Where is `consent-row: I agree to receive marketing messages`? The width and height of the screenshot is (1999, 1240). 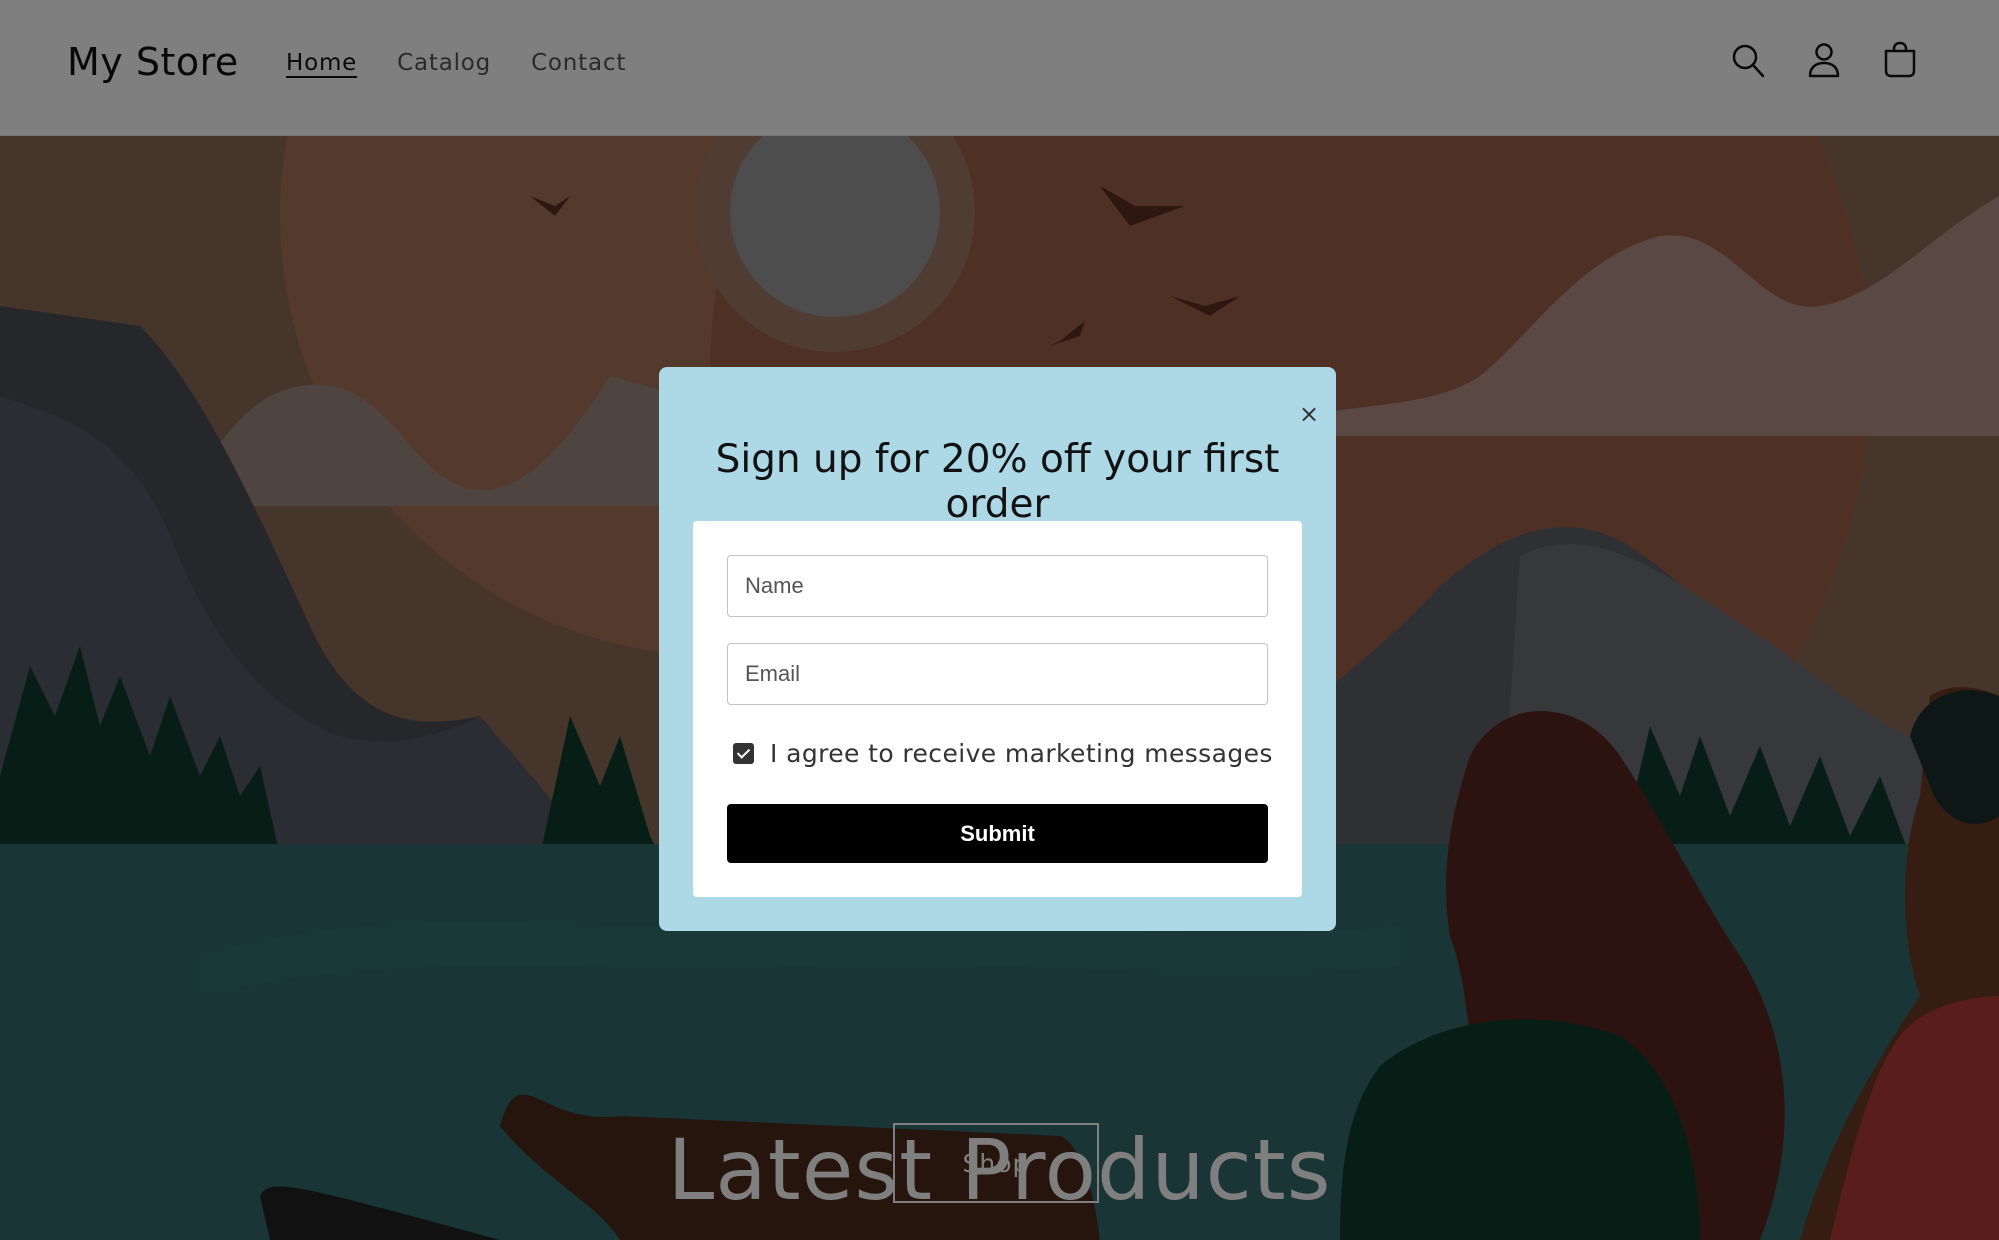 consent-row: I agree to receive marketing messages is located at coordinates (1003, 753).